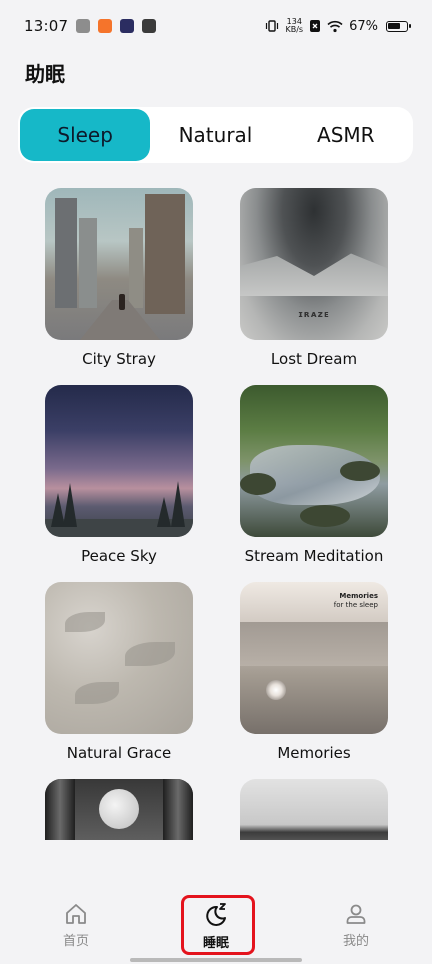 This screenshot has width=432, height=964. Describe the element at coordinates (83, 26) in the screenshot. I see `cloud-notification-icon` at that location.